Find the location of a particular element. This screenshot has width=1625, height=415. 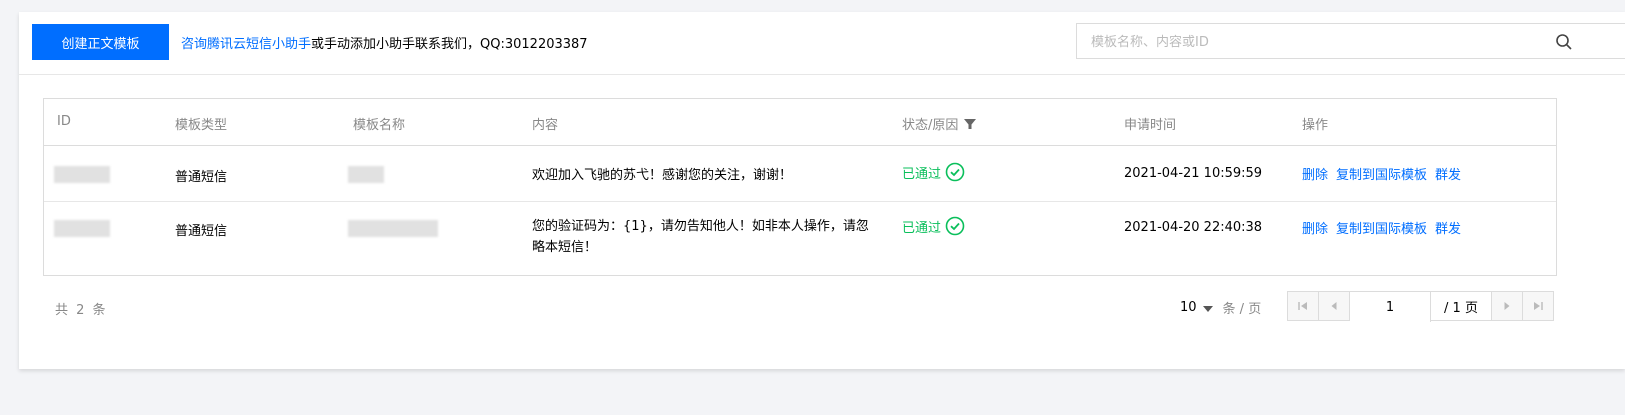

first-page-button is located at coordinates (1303, 306).